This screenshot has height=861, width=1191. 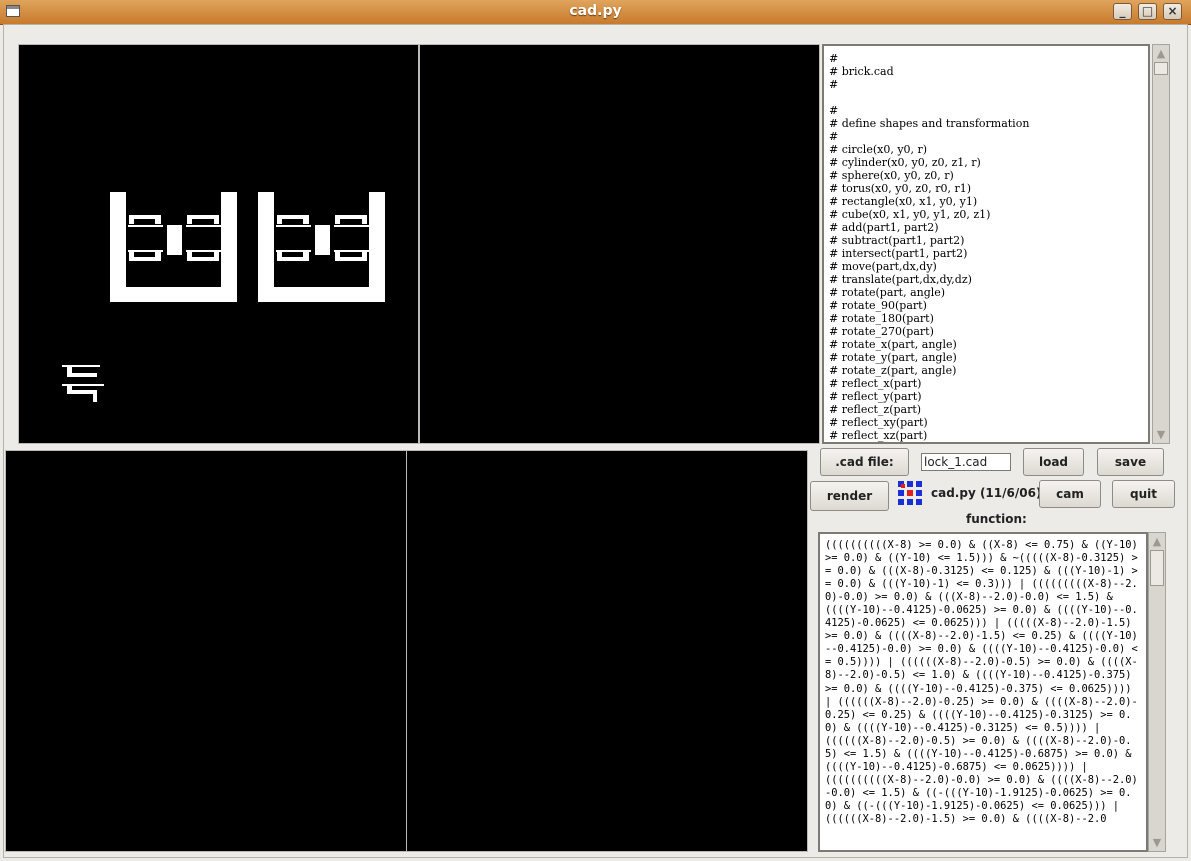 I want to click on app-logo-icon, so click(x=911, y=494).